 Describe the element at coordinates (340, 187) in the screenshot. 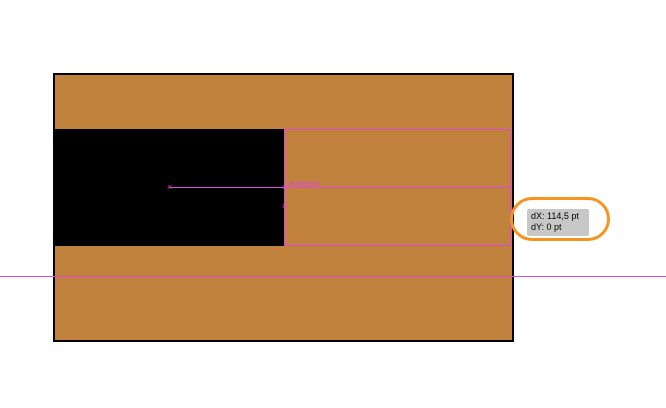

I see `center-alignment-guide` at that location.